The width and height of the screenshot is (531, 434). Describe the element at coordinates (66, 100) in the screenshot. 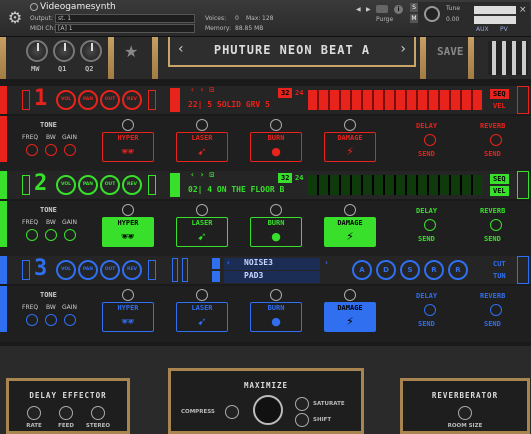

I see `channel-1-vol-knob: VOL` at that location.